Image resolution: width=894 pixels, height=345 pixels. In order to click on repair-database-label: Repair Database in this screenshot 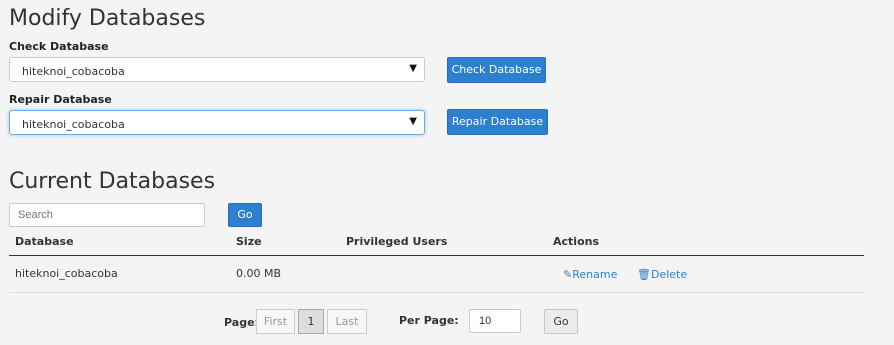, I will do `click(60, 99)`.